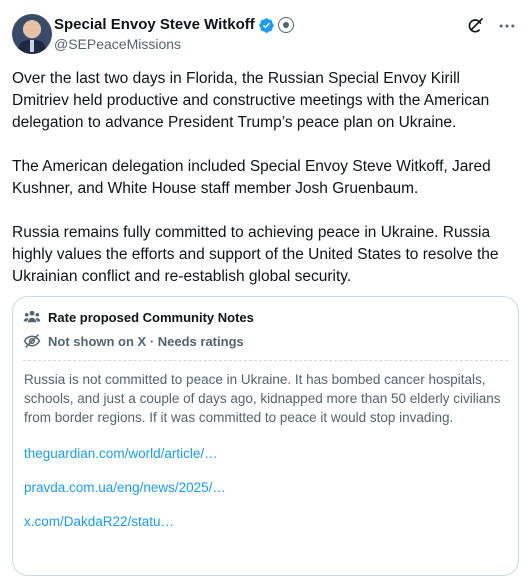 This screenshot has width=531, height=576. What do you see at coordinates (154, 25) in the screenshot?
I see `author-display-name: Special Envoy Steve Witkoff` at bounding box center [154, 25].